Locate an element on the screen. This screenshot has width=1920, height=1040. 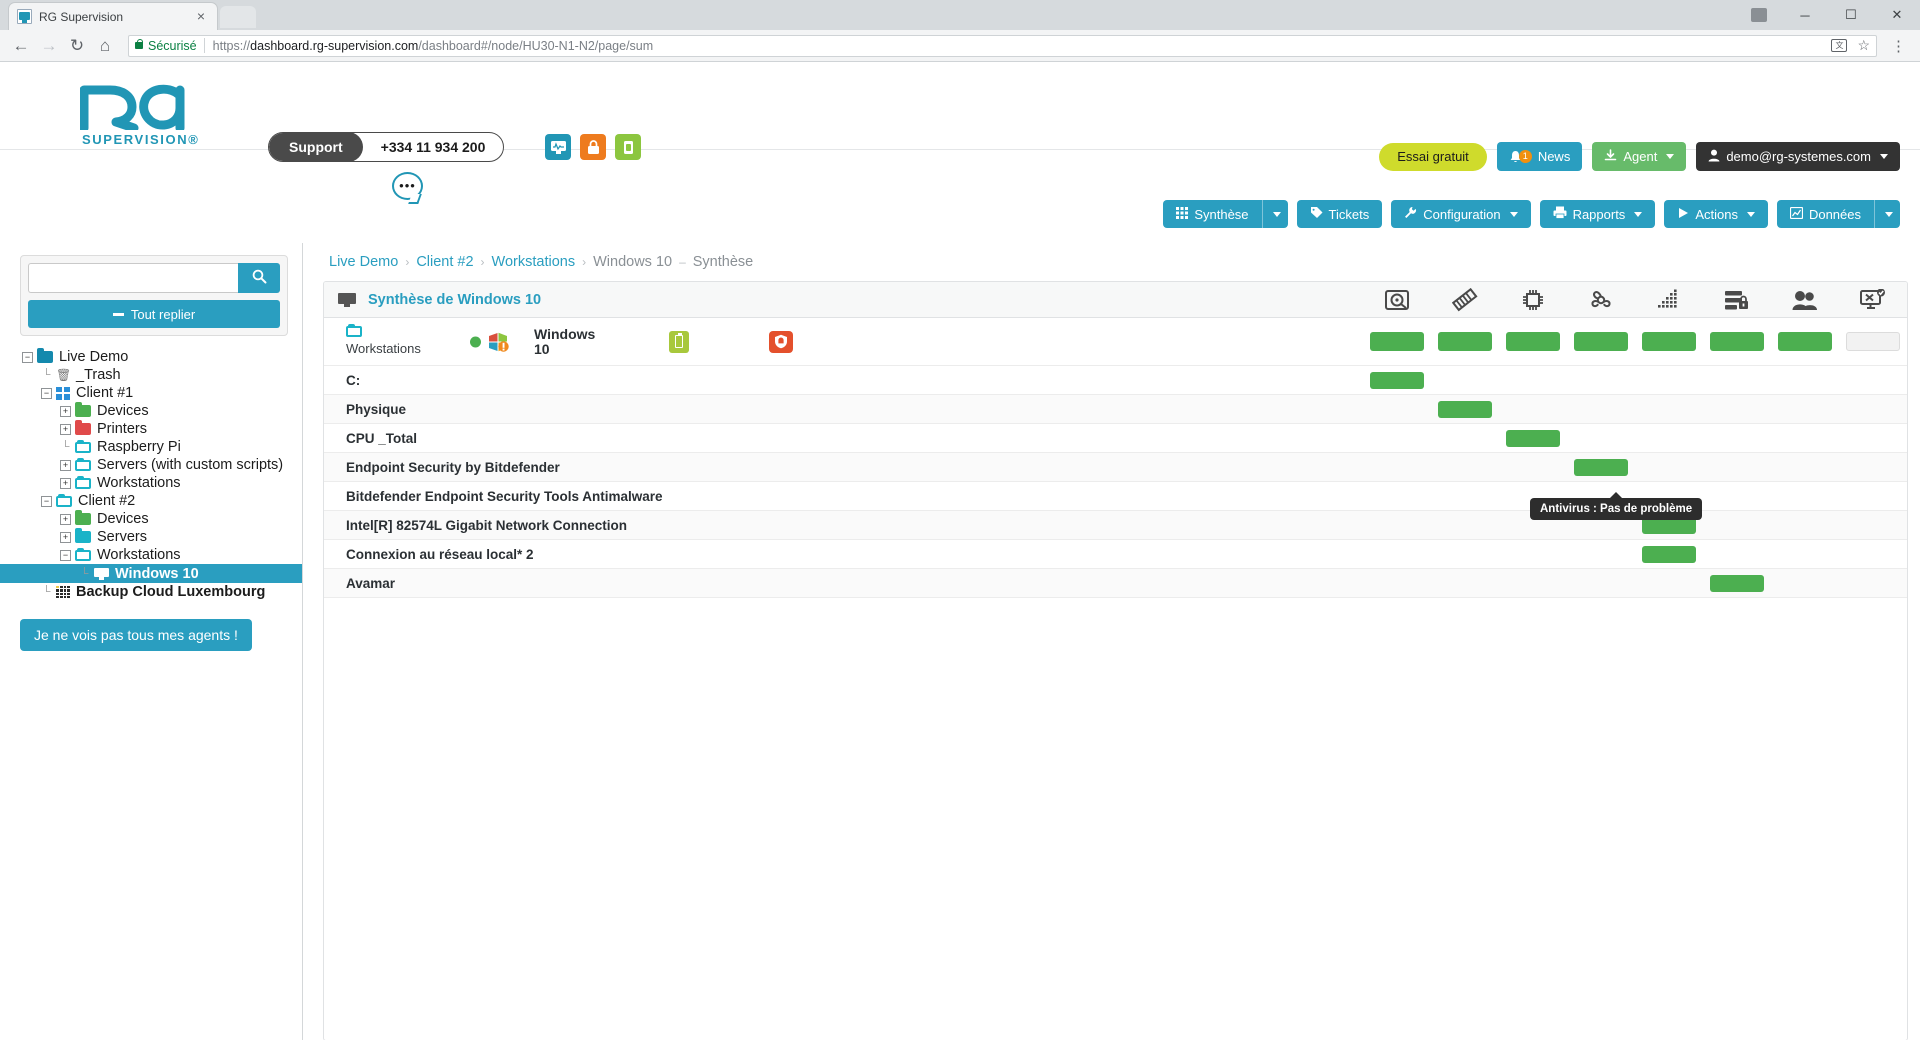
tree-item-trash: └ 🗑 _Trash is located at coordinates (151, 375).